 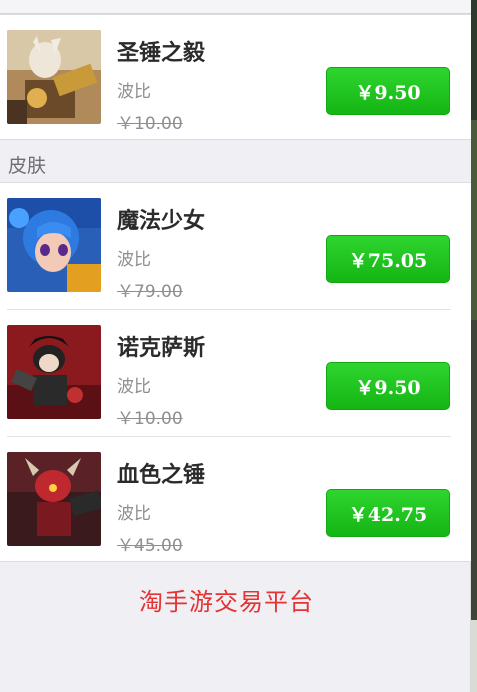 What do you see at coordinates (54, 245) in the screenshot?
I see `poppy-star-guardian-icon` at bounding box center [54, 245].